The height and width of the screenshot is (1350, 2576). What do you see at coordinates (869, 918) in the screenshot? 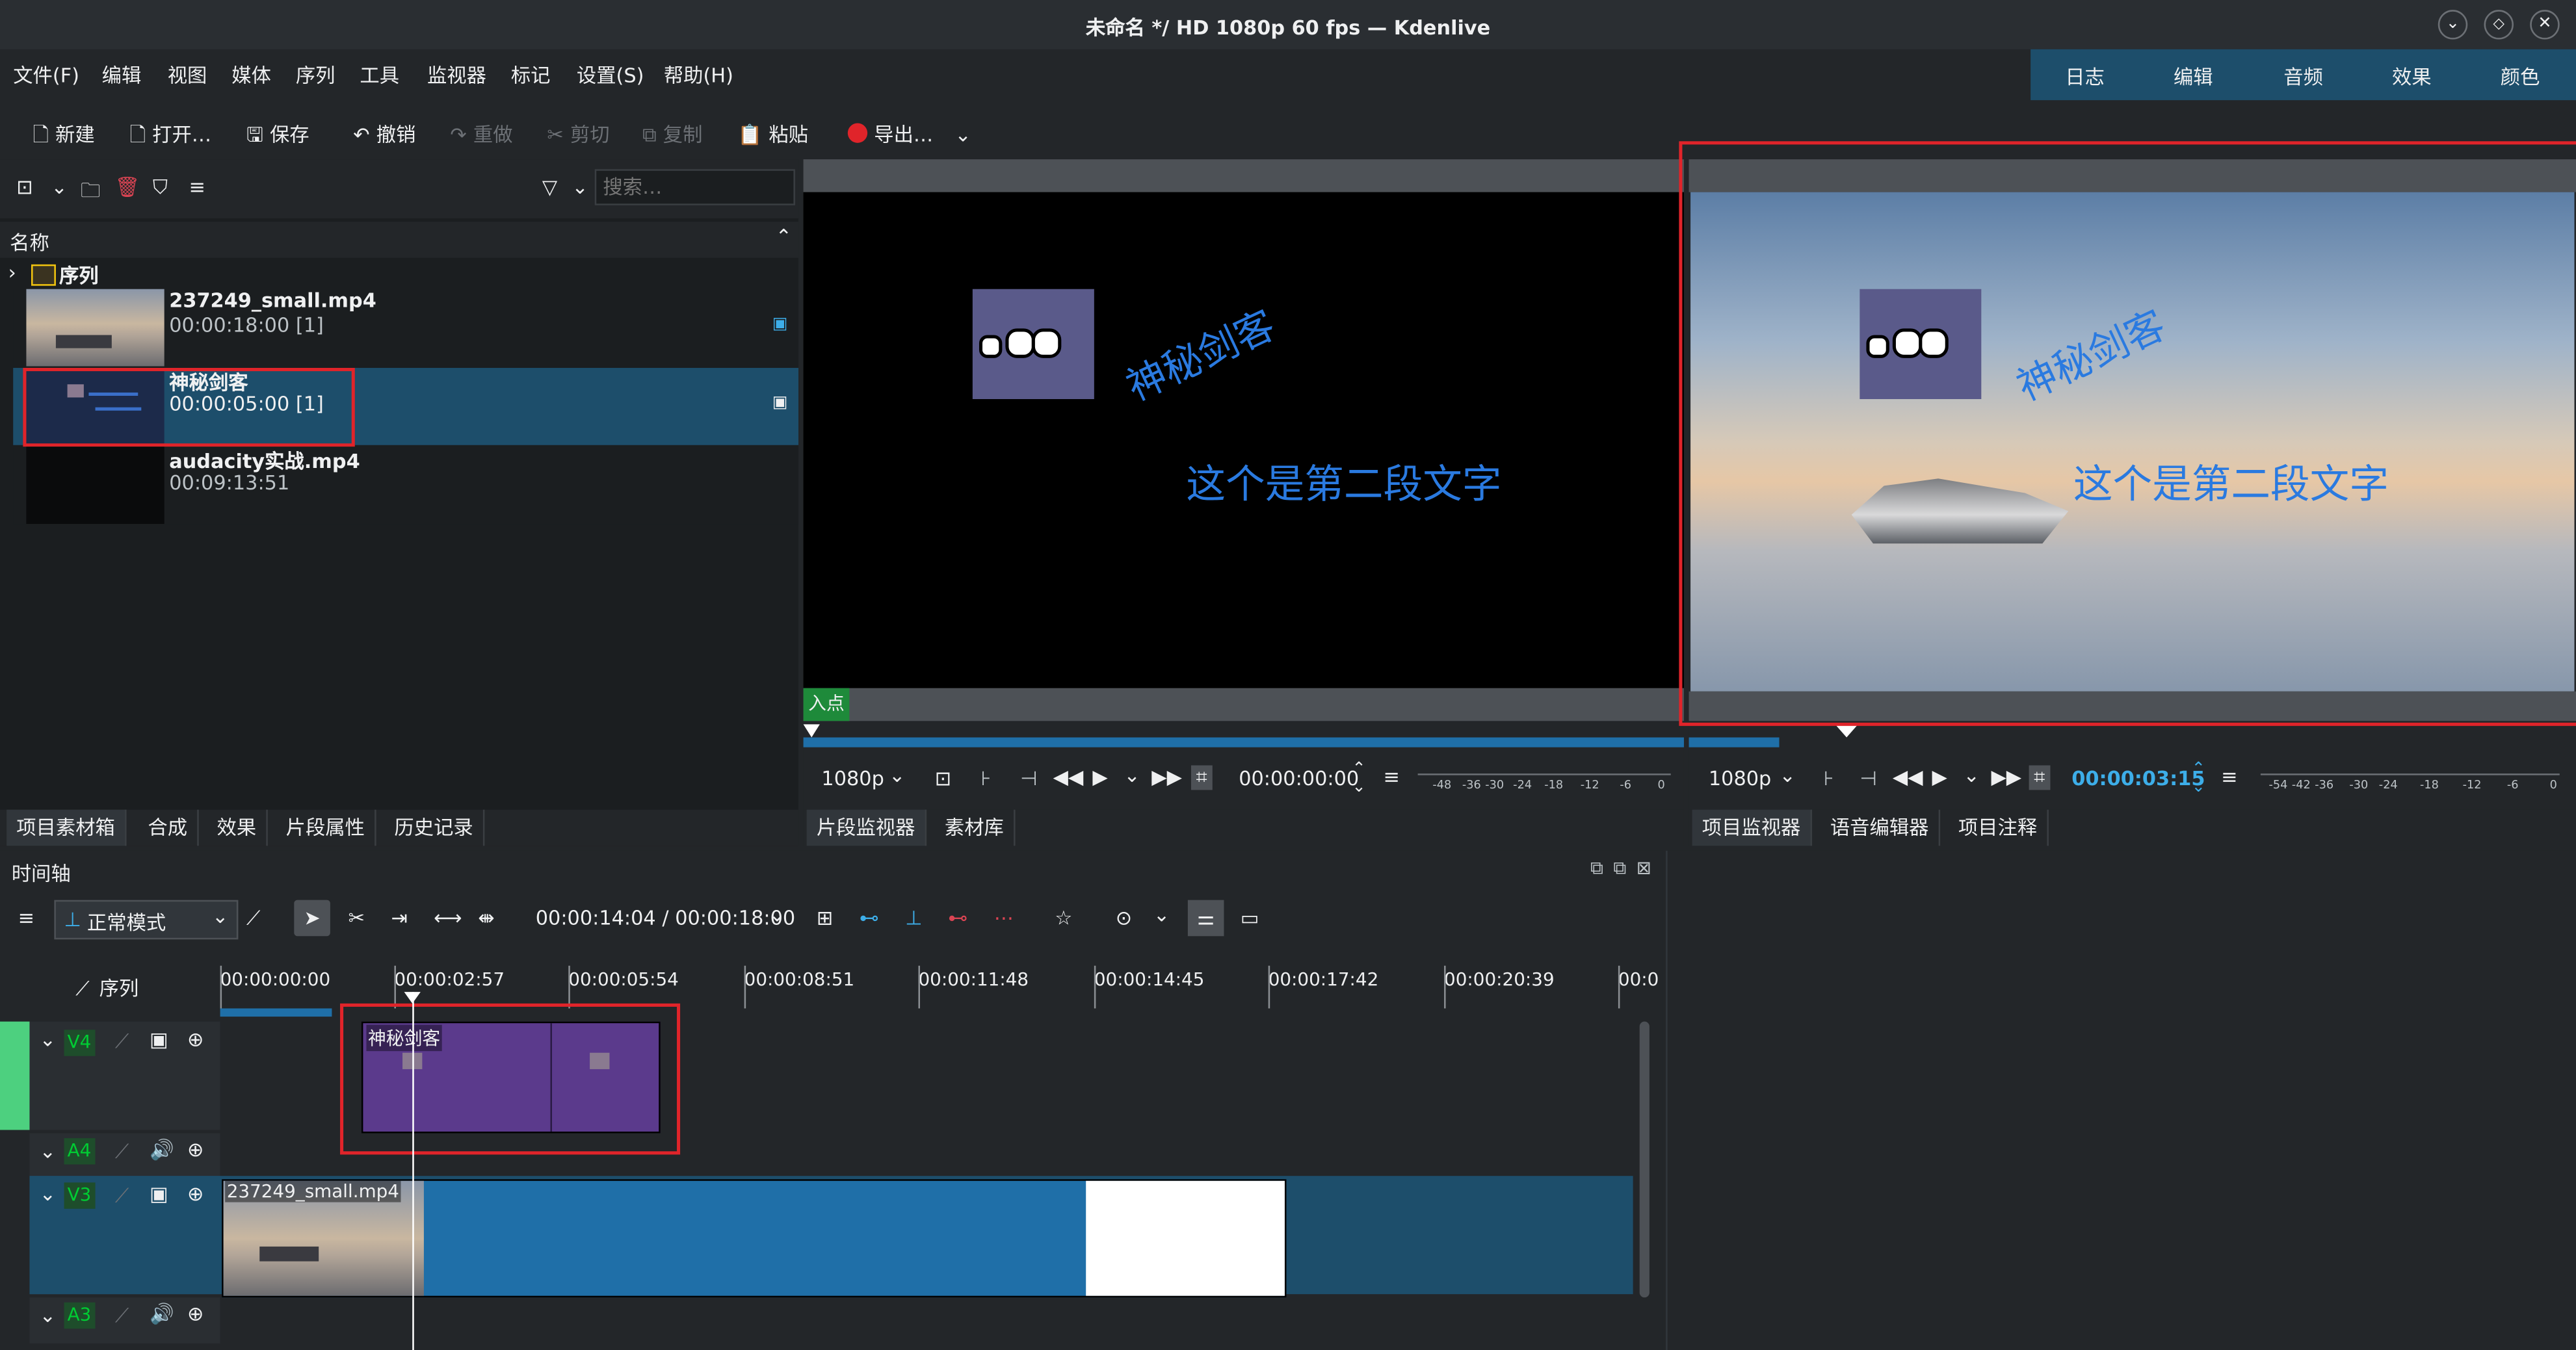
I see `overwrite-icon: ⊷` at bounding box center [869, 918].